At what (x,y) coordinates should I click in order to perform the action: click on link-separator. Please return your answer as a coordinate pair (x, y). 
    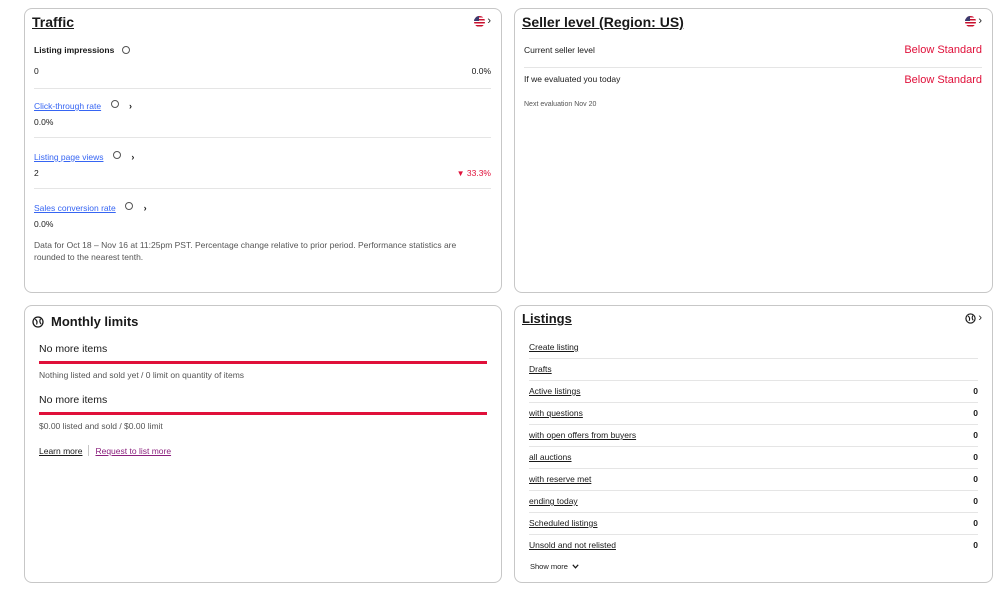
    Looking at the image, I should click on (89, 450).